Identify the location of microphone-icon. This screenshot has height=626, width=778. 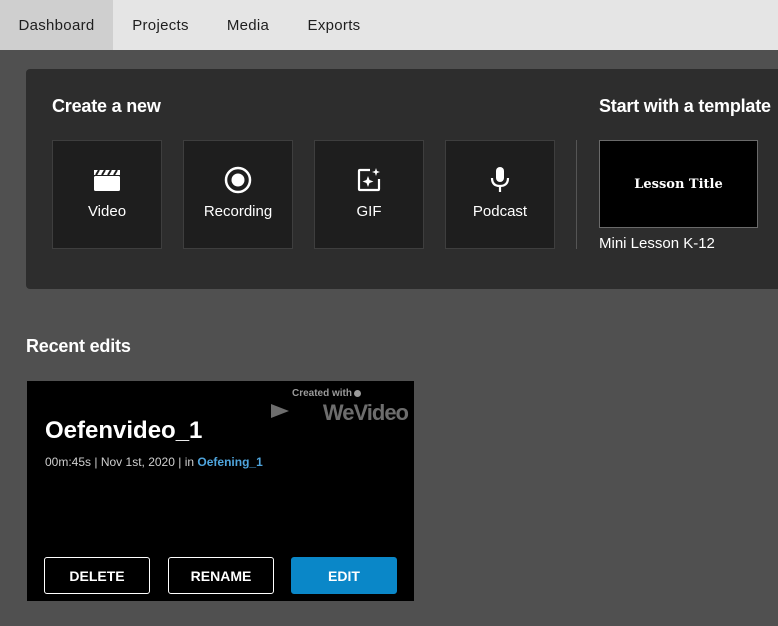
(500, 180).